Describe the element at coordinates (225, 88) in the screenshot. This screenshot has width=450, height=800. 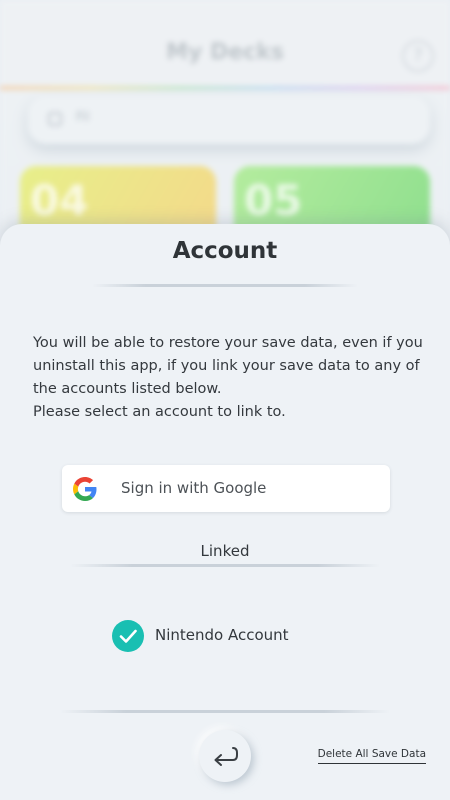
I see `rainbow-divider` at that location.